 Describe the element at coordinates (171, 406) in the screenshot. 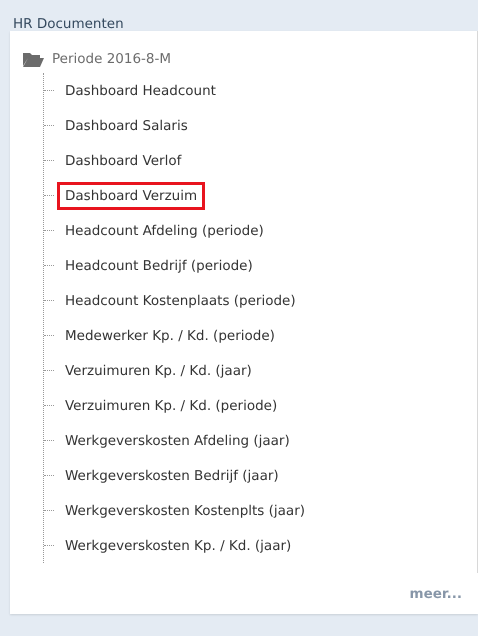

I see `document-link: Verzuimuren Kp. / Kd. (periode)` at that location.